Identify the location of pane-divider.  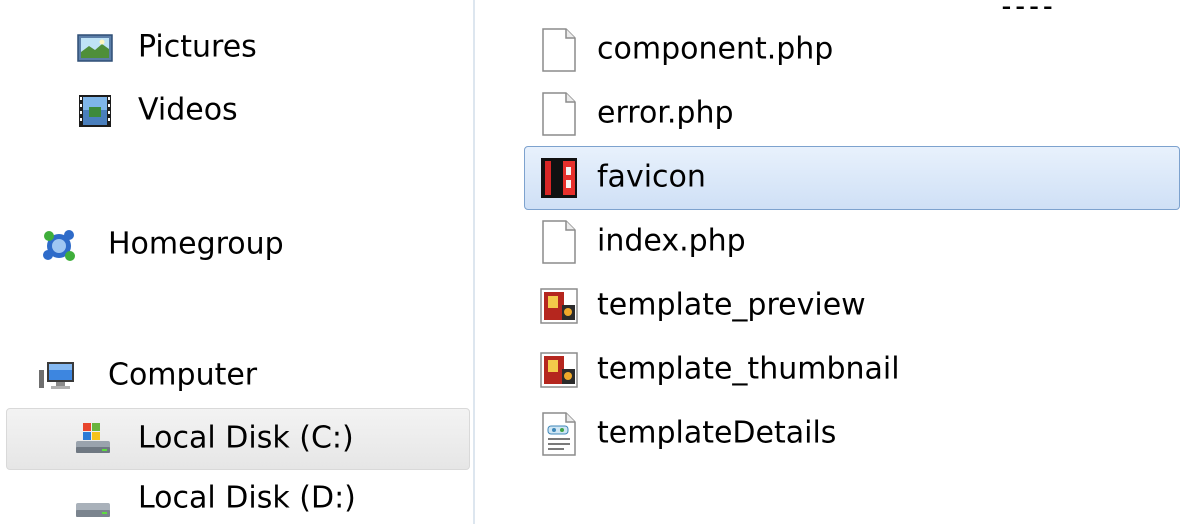
(474, 262).